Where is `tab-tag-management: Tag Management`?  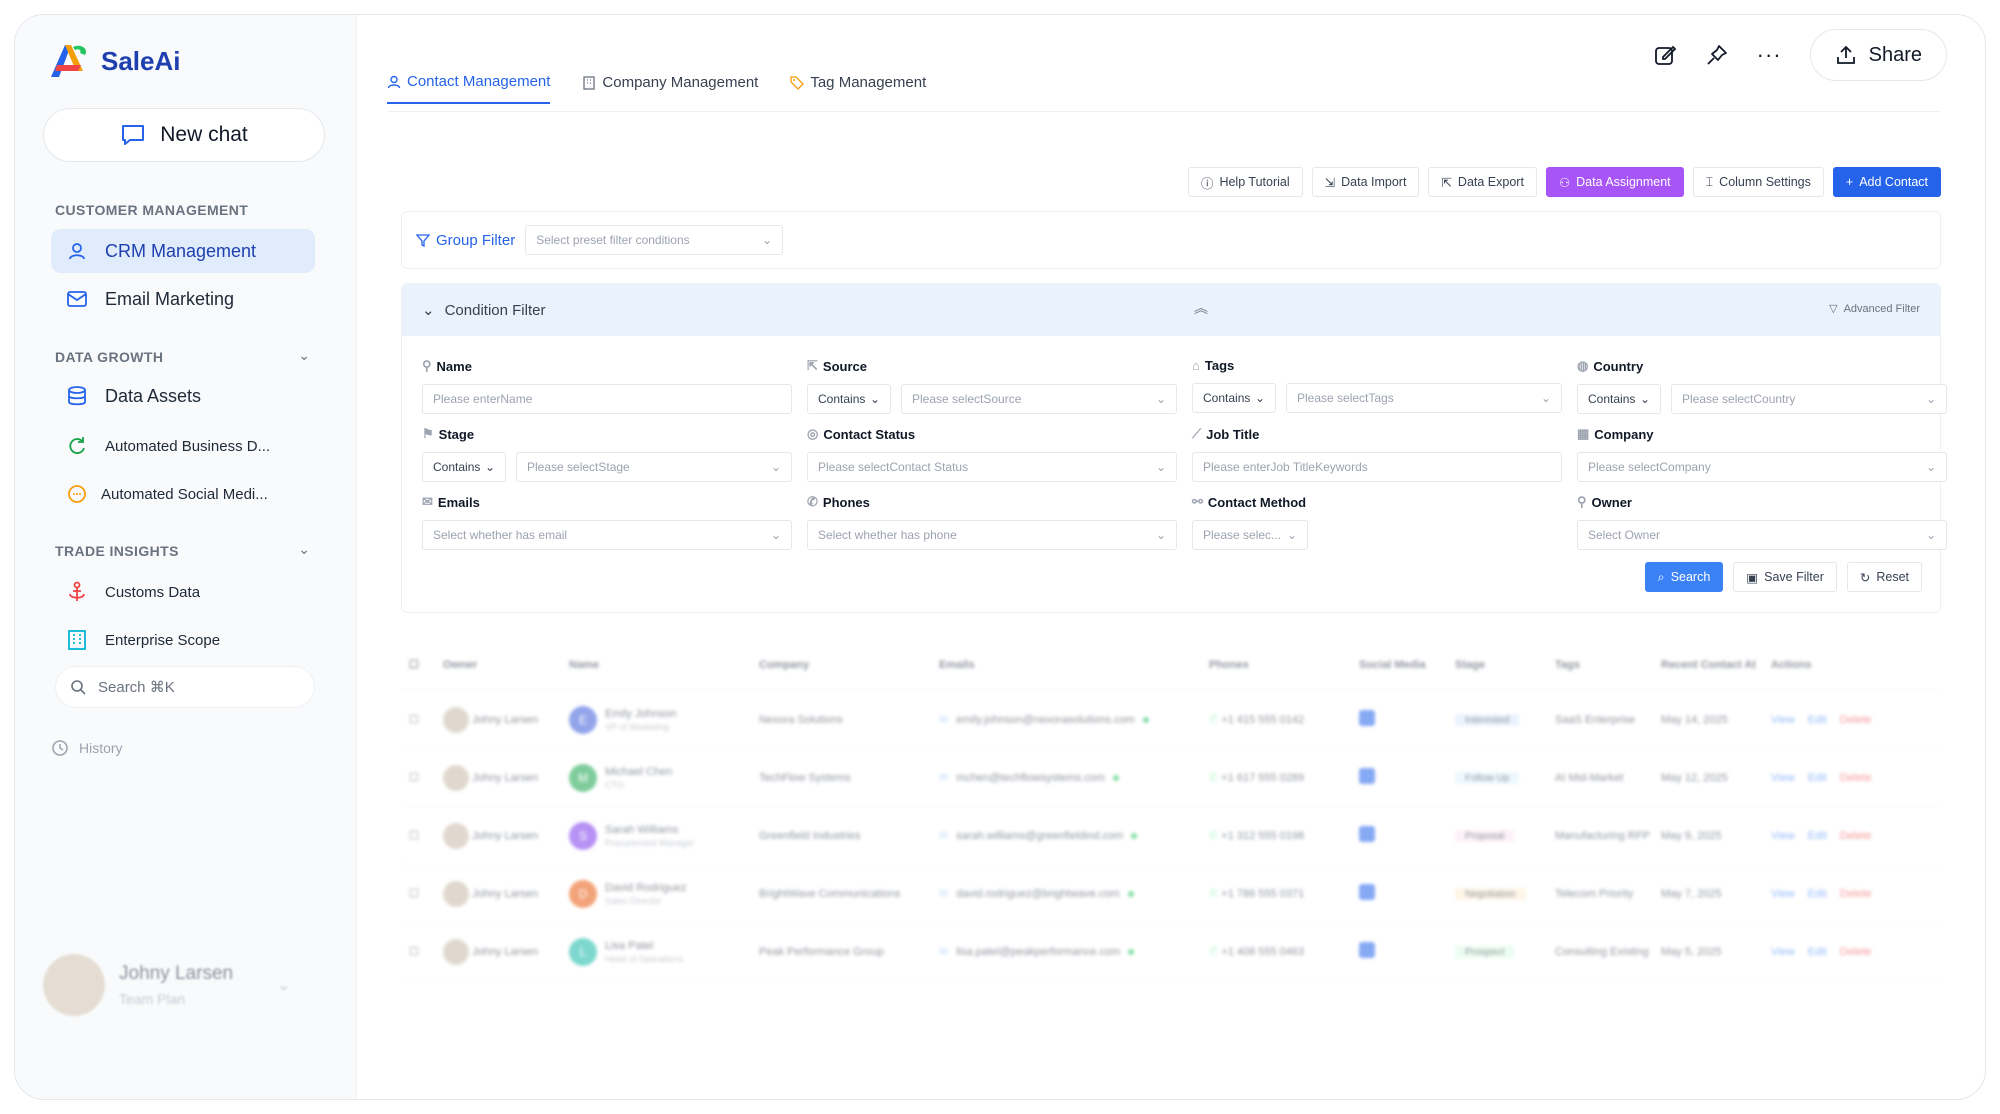 tab-tag-management: Tag Management is located at coordinates (858, 88).